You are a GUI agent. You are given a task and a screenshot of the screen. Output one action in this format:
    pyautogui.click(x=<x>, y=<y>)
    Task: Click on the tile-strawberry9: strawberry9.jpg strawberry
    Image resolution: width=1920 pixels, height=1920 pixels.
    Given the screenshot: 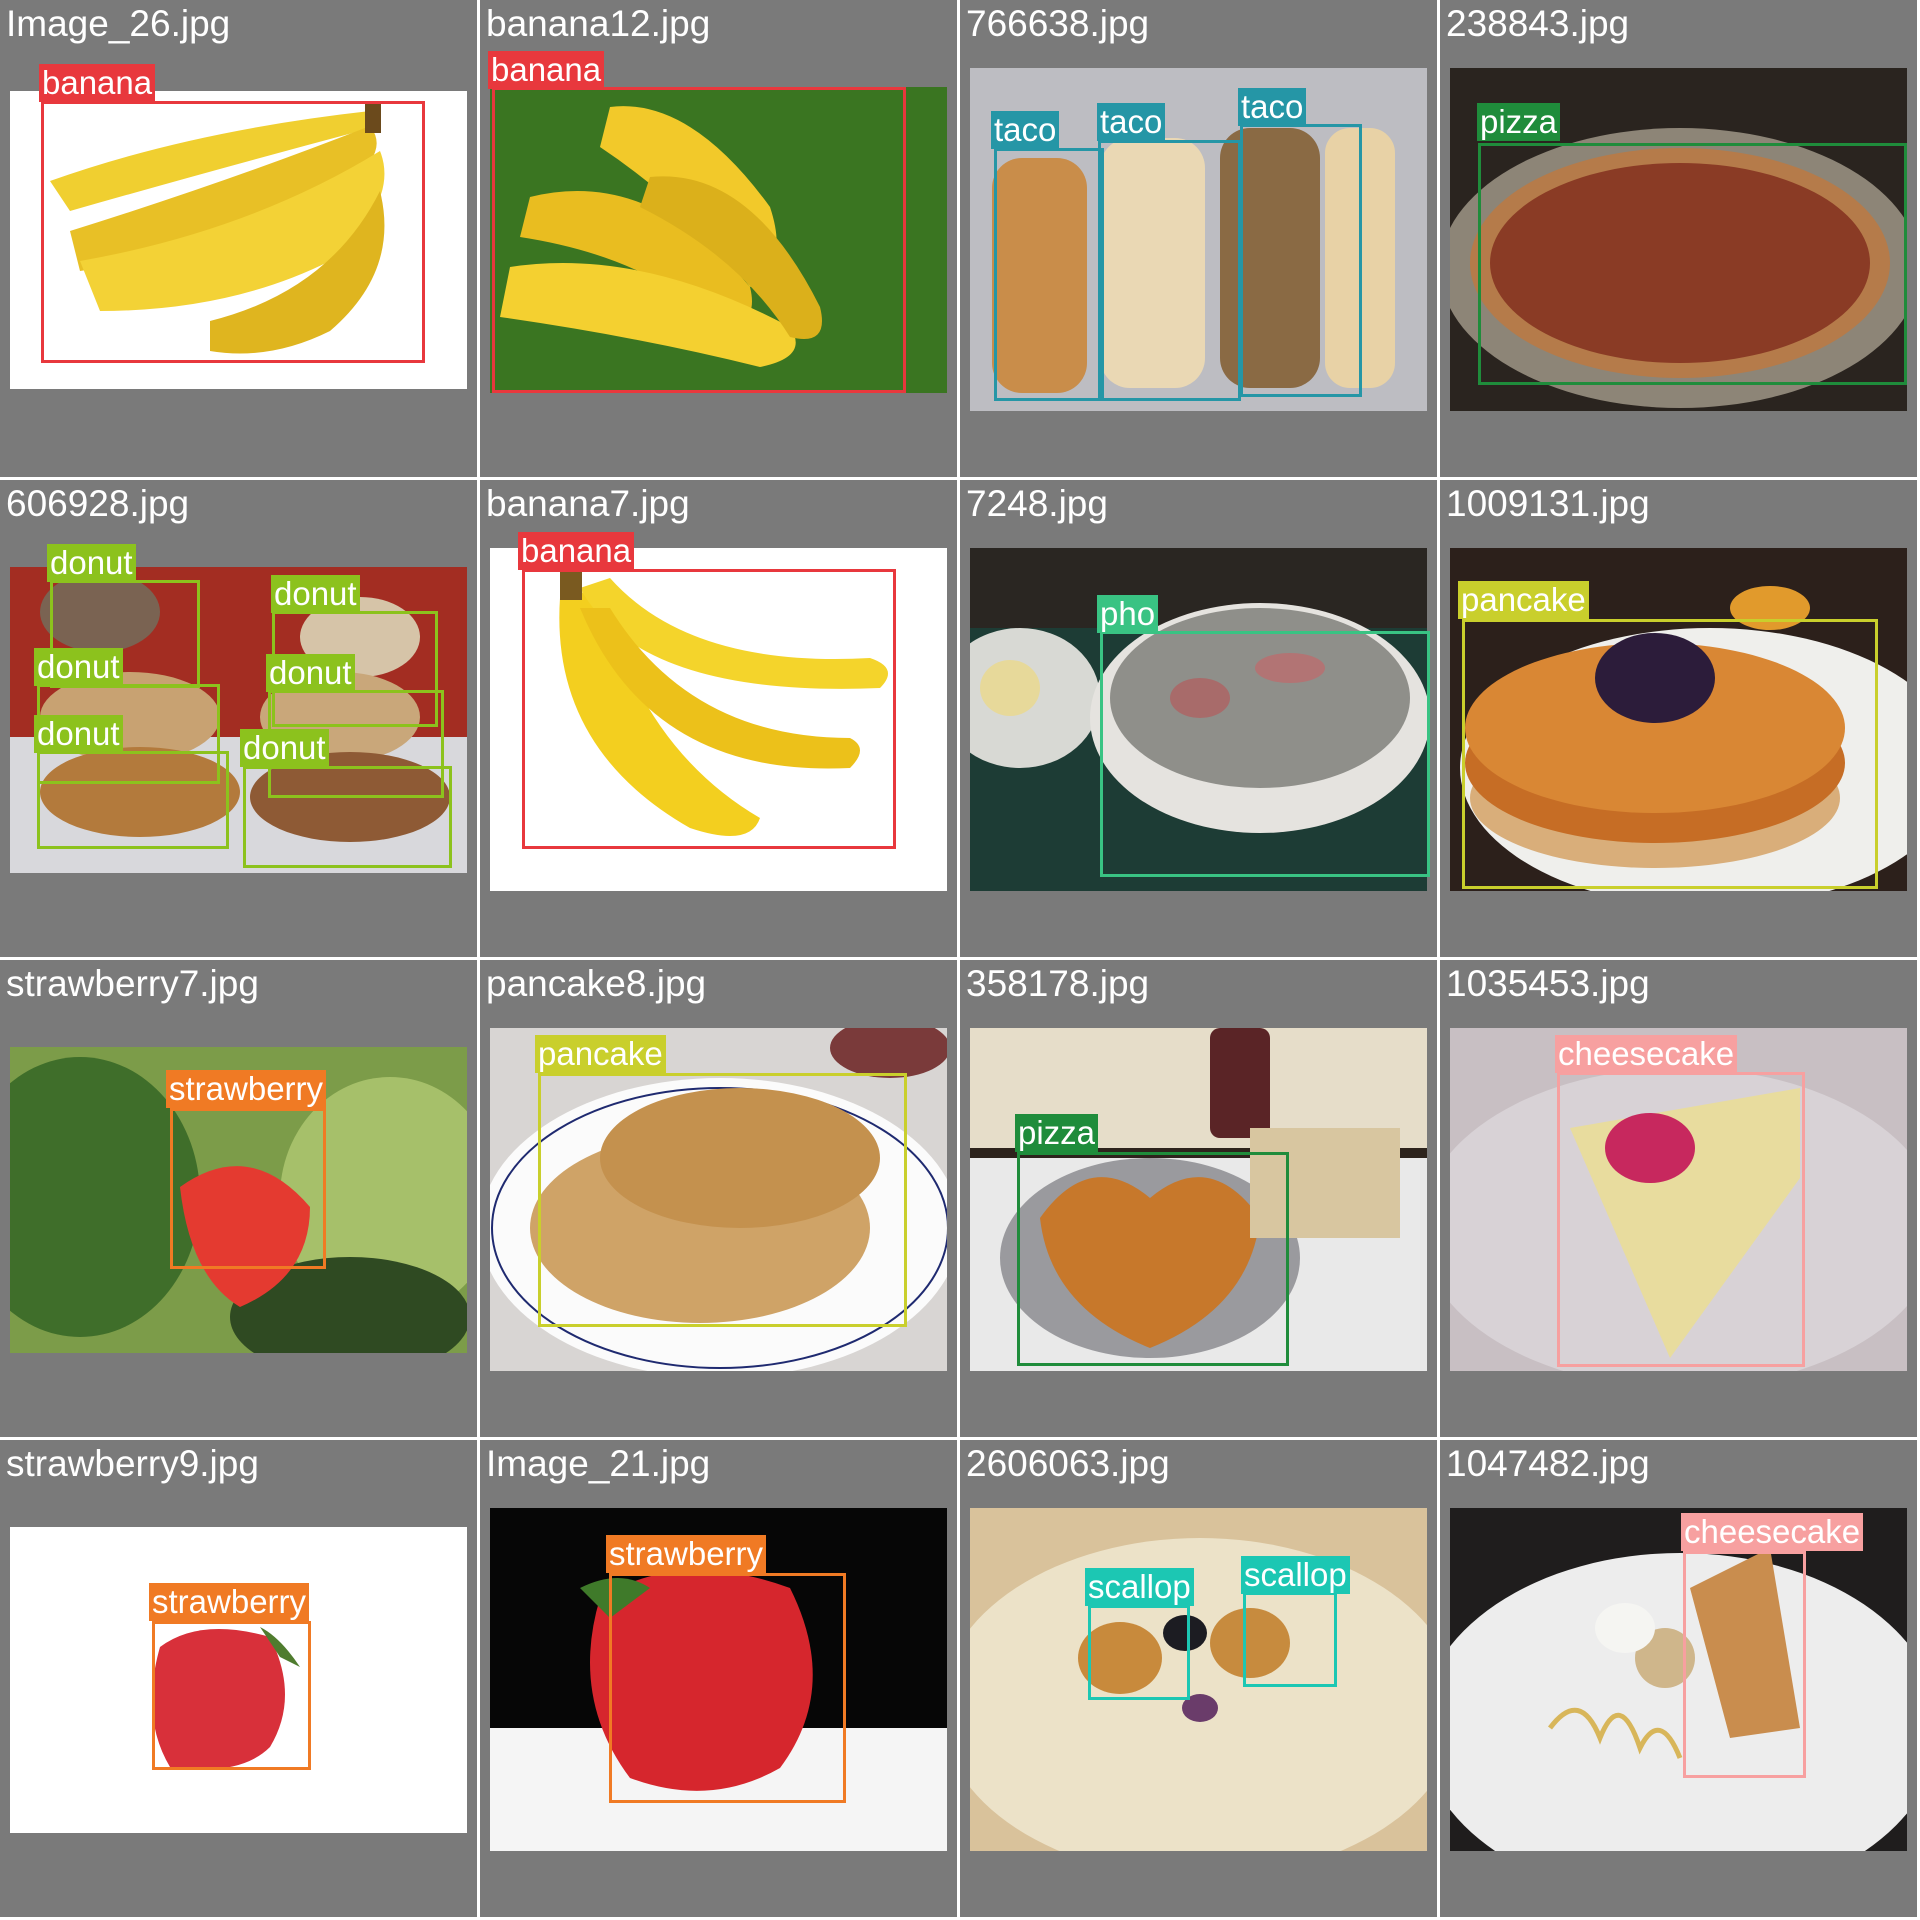 What is the action you would take?
    pyautogui.click(x=240, y=1680)
    